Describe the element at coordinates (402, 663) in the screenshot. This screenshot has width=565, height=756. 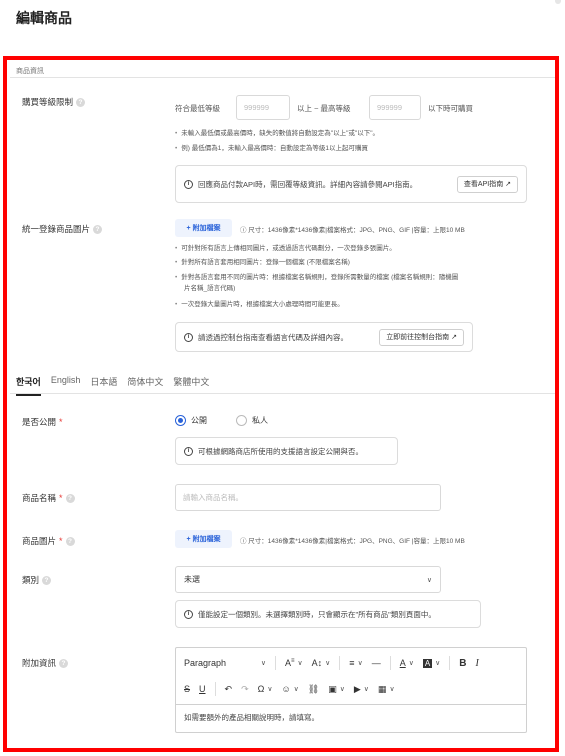
I see `font-color-icon: A` at that location.